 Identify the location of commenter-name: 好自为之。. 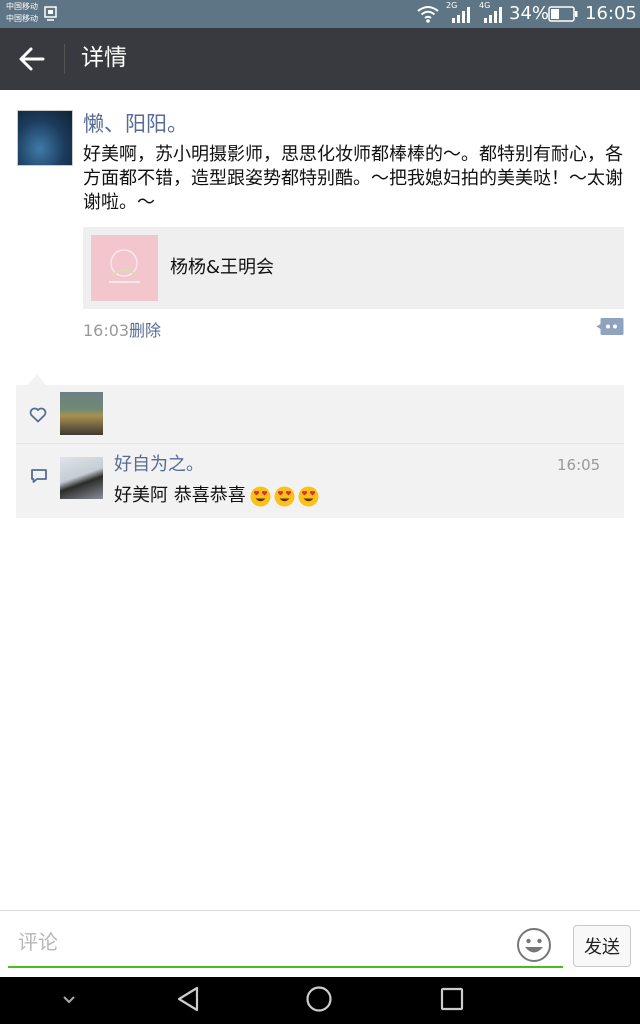
(159, 465).